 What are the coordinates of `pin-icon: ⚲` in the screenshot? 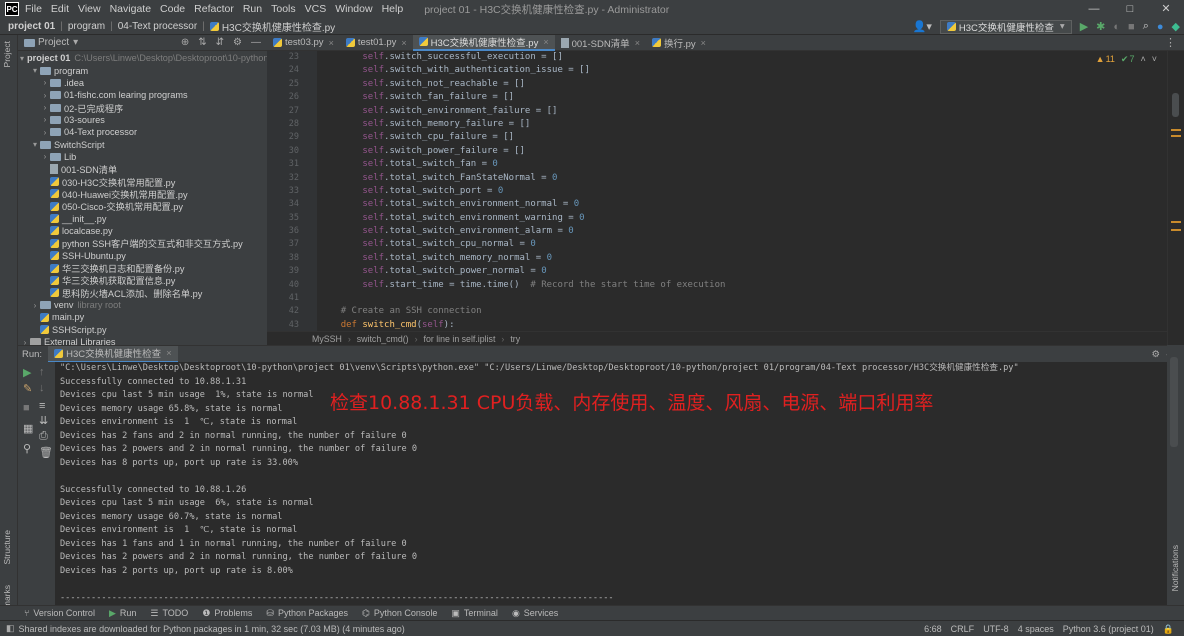 It's located at (27, 448).